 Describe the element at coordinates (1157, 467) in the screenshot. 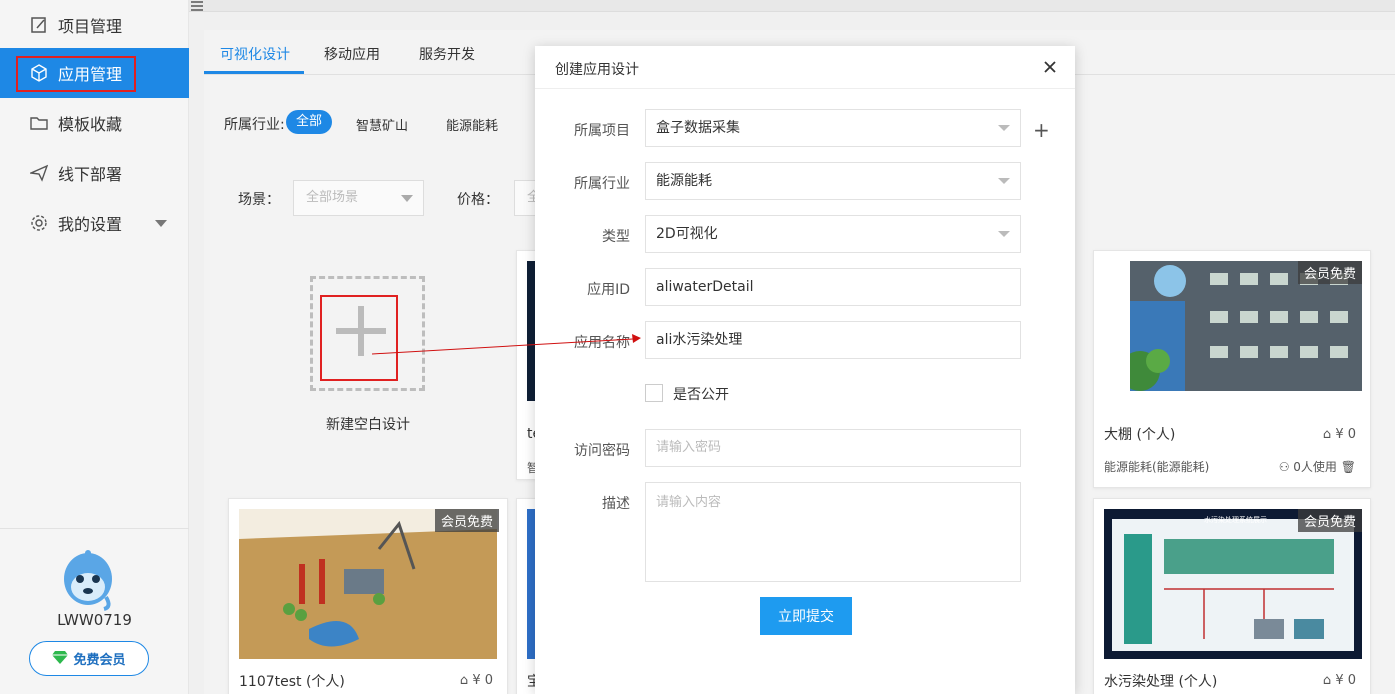

I see `card-subtitle: 能源能耗(能源能耗)` at that location.